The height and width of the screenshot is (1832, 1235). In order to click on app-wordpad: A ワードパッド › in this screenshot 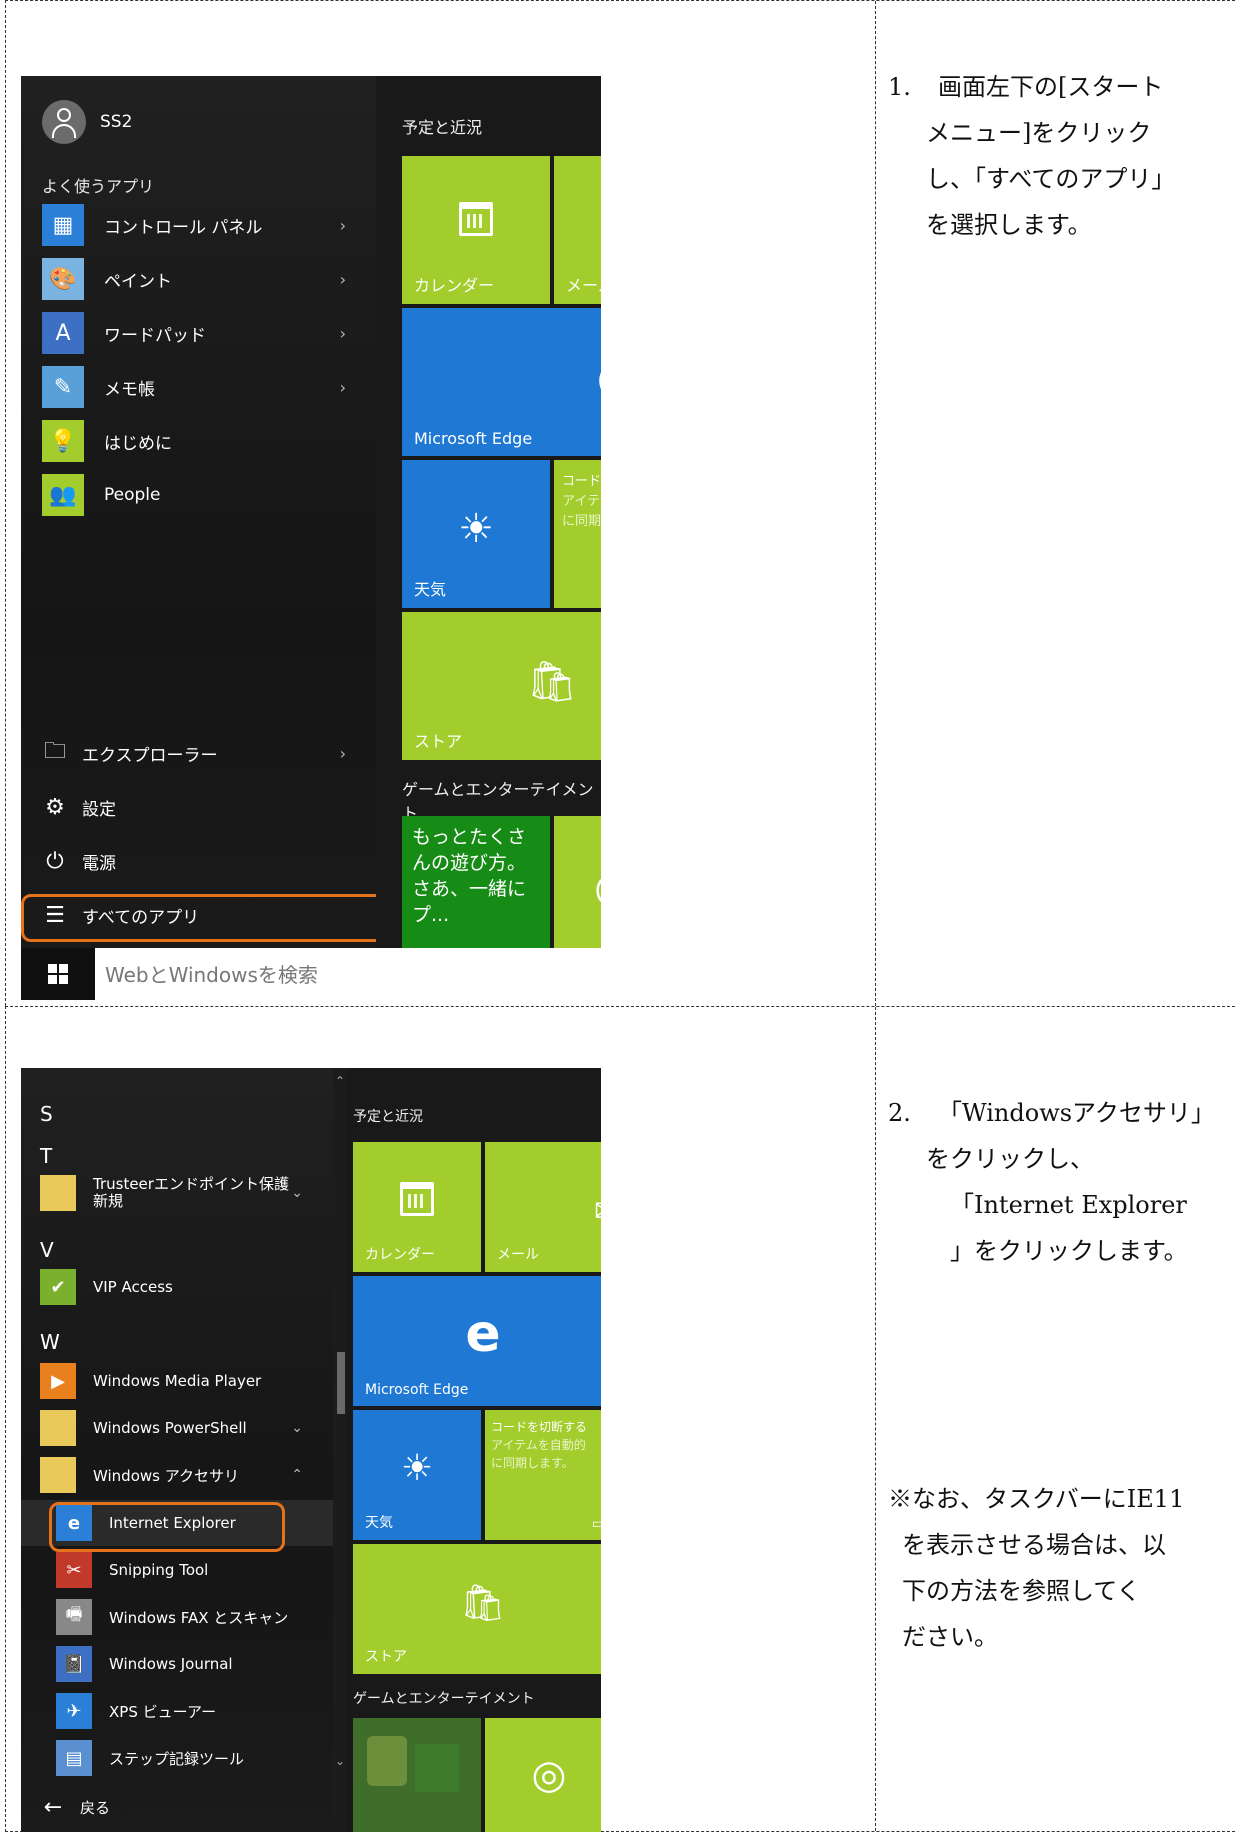, I will do `click(202, 333)`.